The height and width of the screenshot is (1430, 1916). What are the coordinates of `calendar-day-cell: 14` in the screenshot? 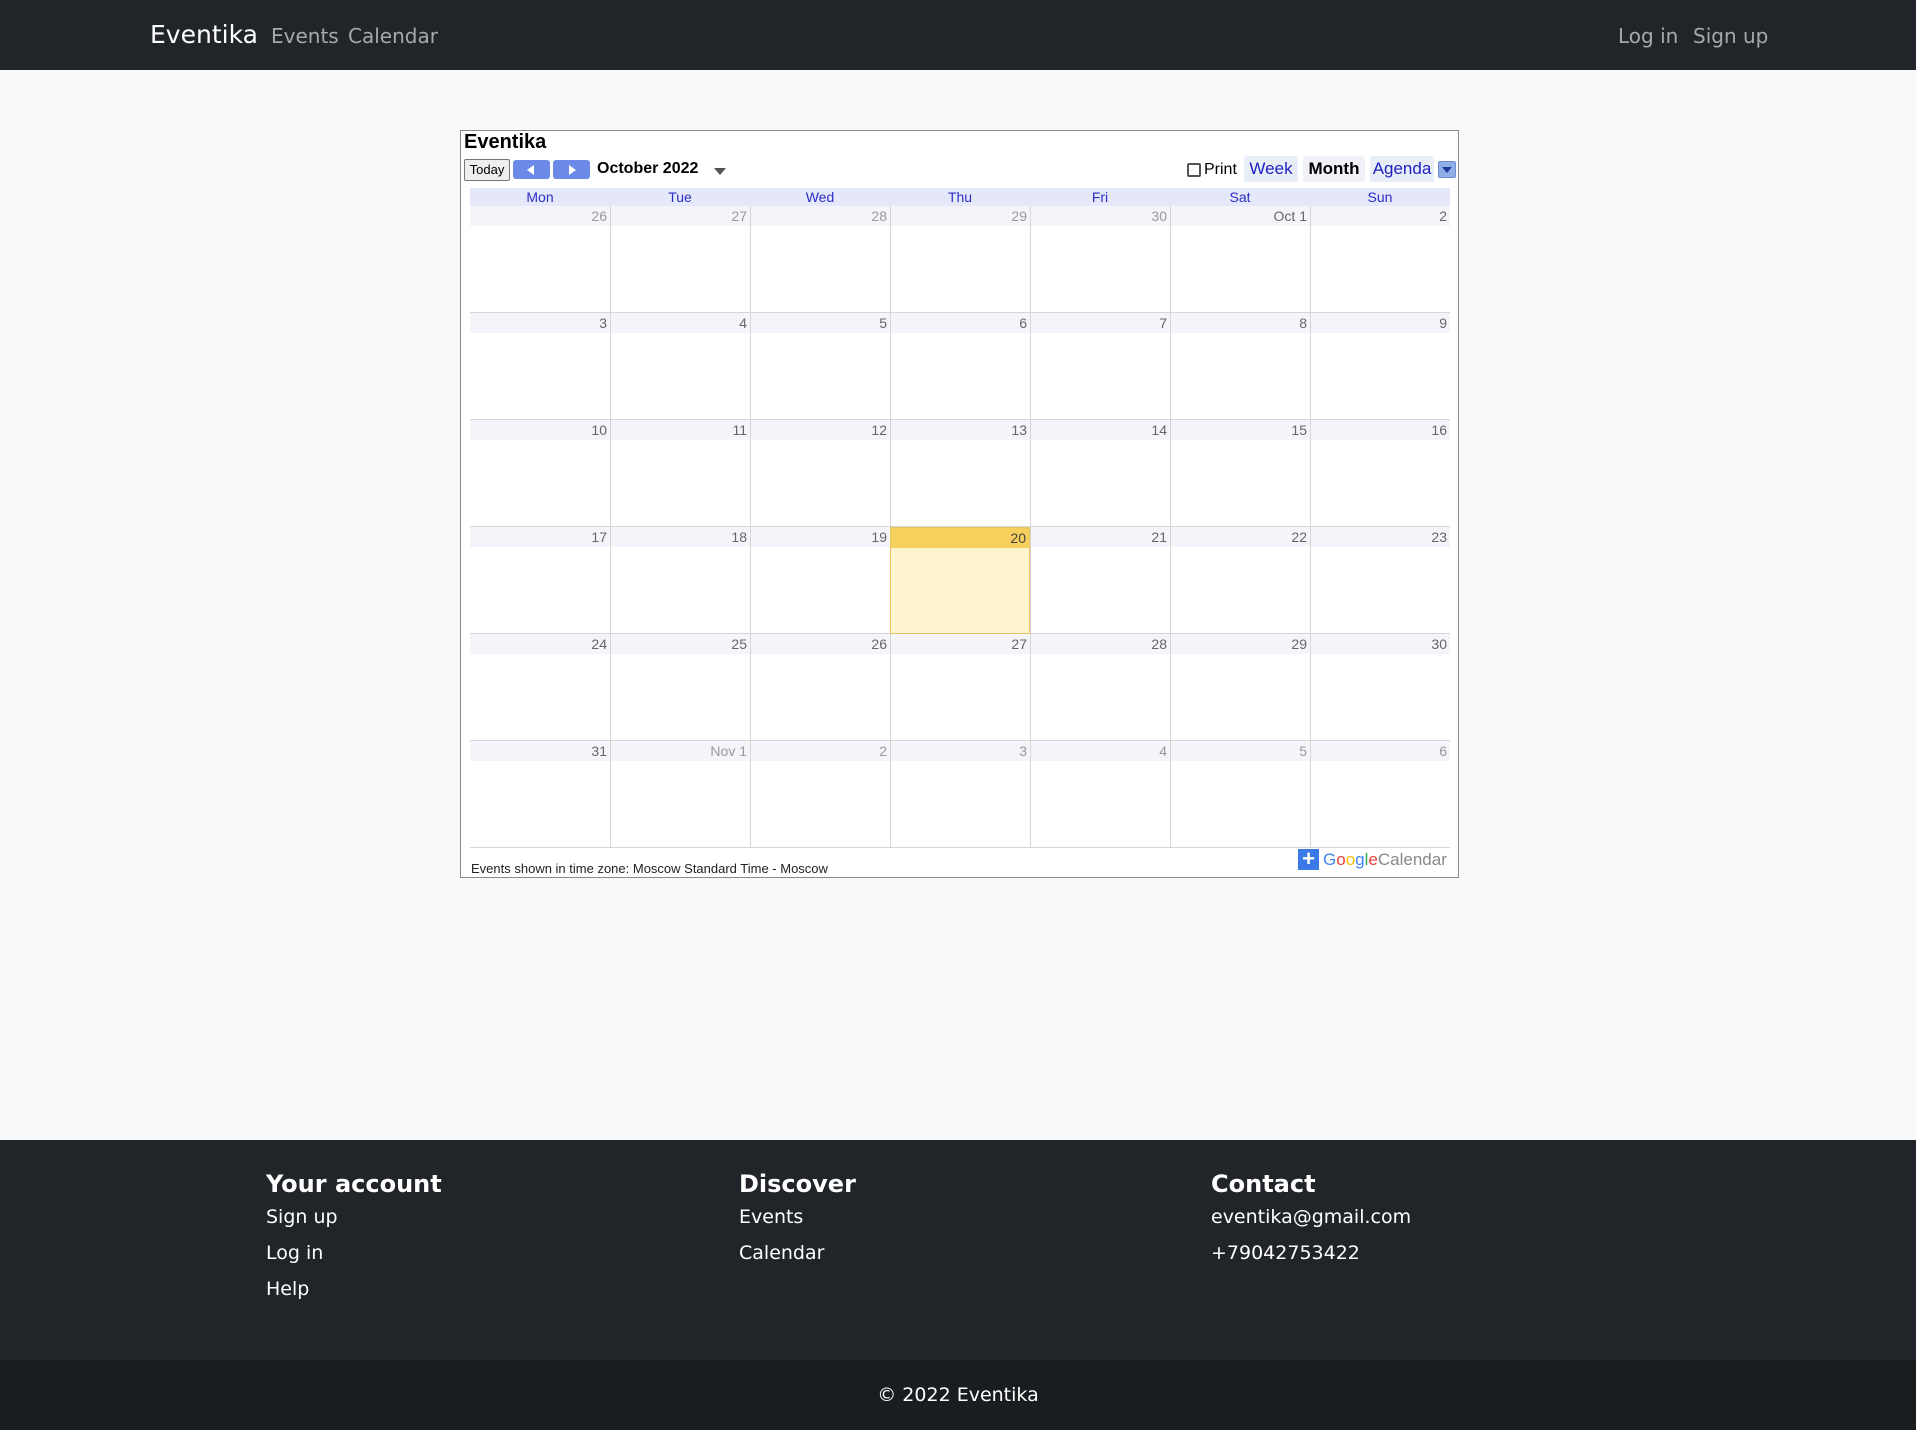 It's located at (1100, 473).